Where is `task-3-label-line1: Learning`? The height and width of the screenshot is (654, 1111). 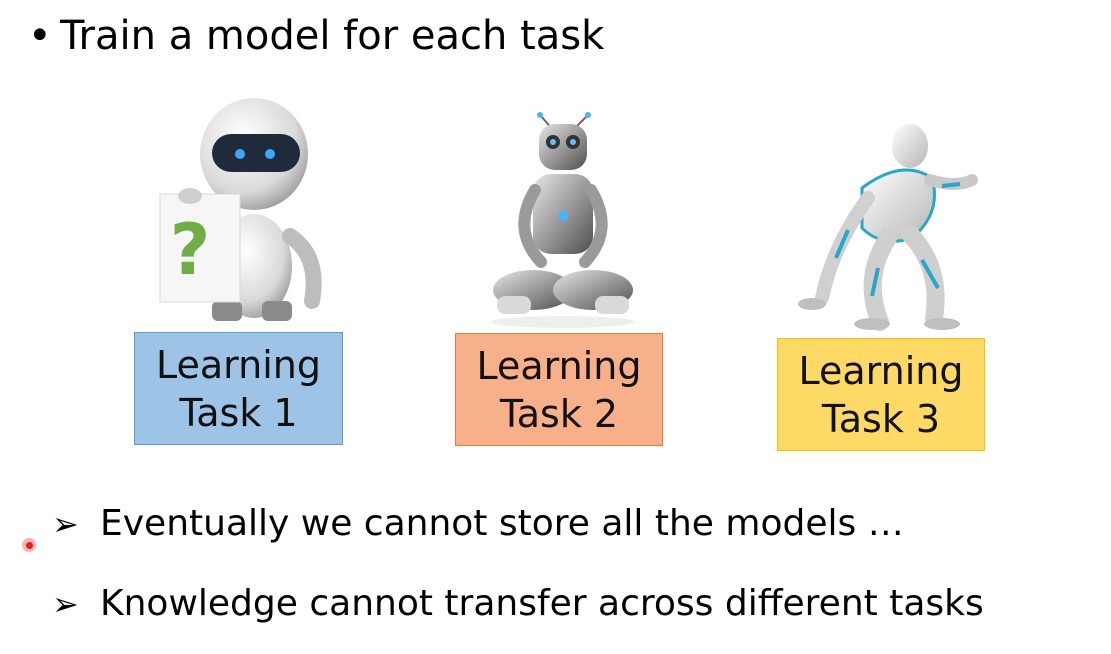
task-3-label-line1: Learning is located at coordinates (881, 370).